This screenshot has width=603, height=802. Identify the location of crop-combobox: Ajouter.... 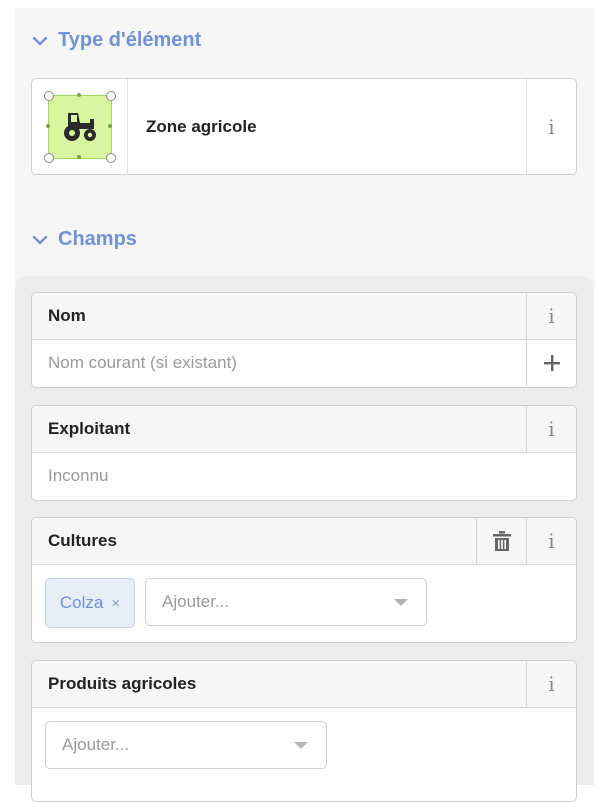
(286, 602).